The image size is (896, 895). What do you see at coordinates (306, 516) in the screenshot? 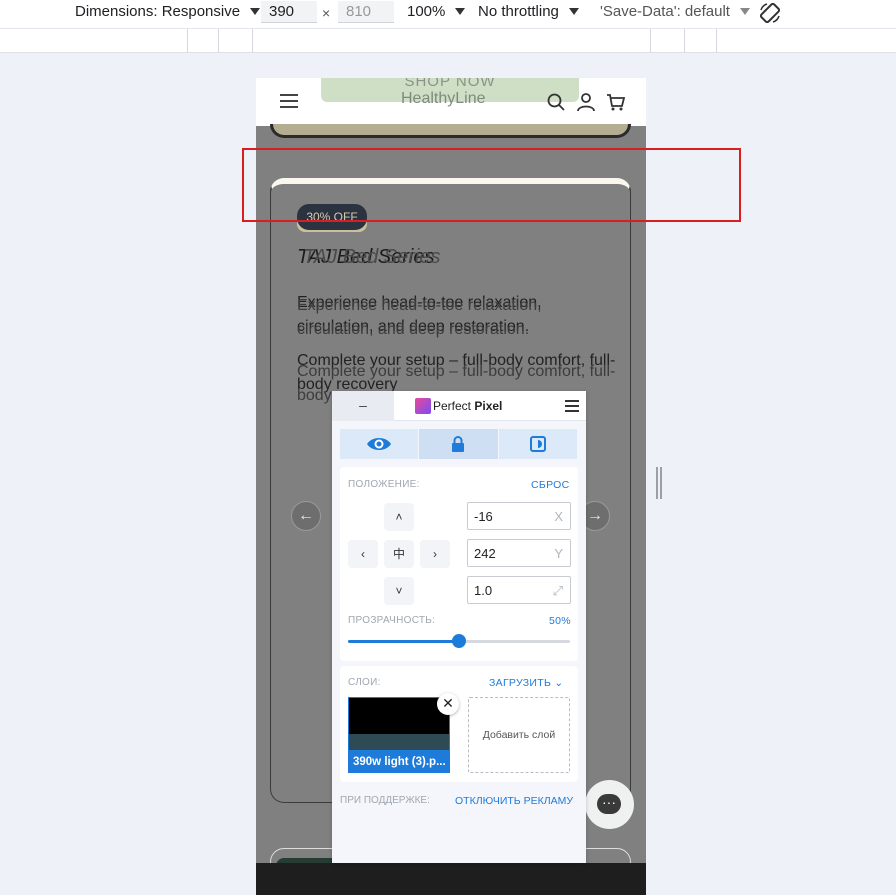
I see `carousel-prev-button: ←` at bounding box center [306, 516].